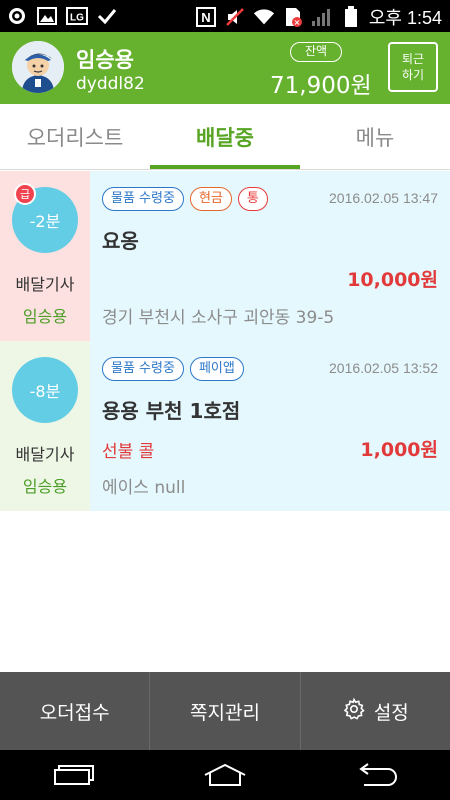  I want to click on user-name: 임승용, so click(105, 60).